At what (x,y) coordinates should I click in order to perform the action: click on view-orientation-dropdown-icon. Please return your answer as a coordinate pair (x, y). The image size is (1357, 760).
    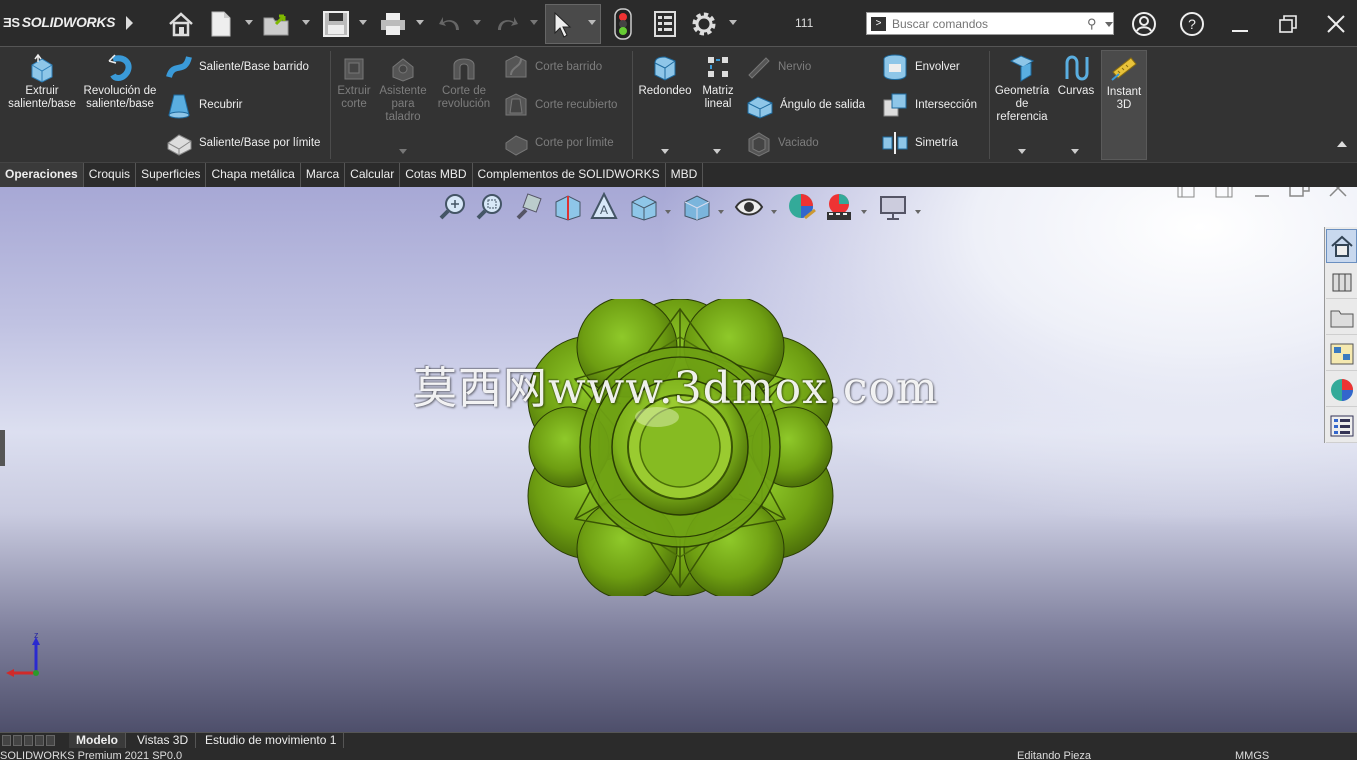
    Looking at the image, I should click on (668, 212).